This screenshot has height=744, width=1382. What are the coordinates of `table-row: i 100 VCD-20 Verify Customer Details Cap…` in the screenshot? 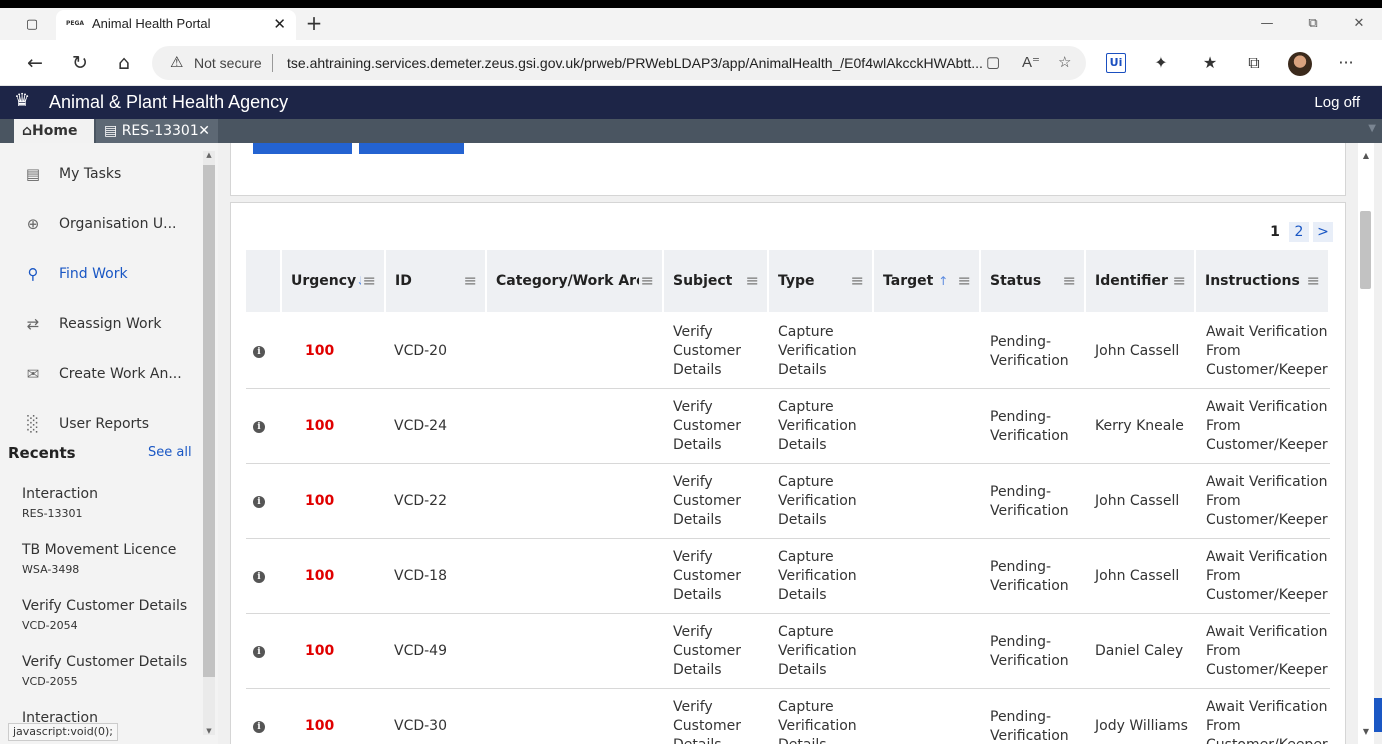 It's located at (788, 351).